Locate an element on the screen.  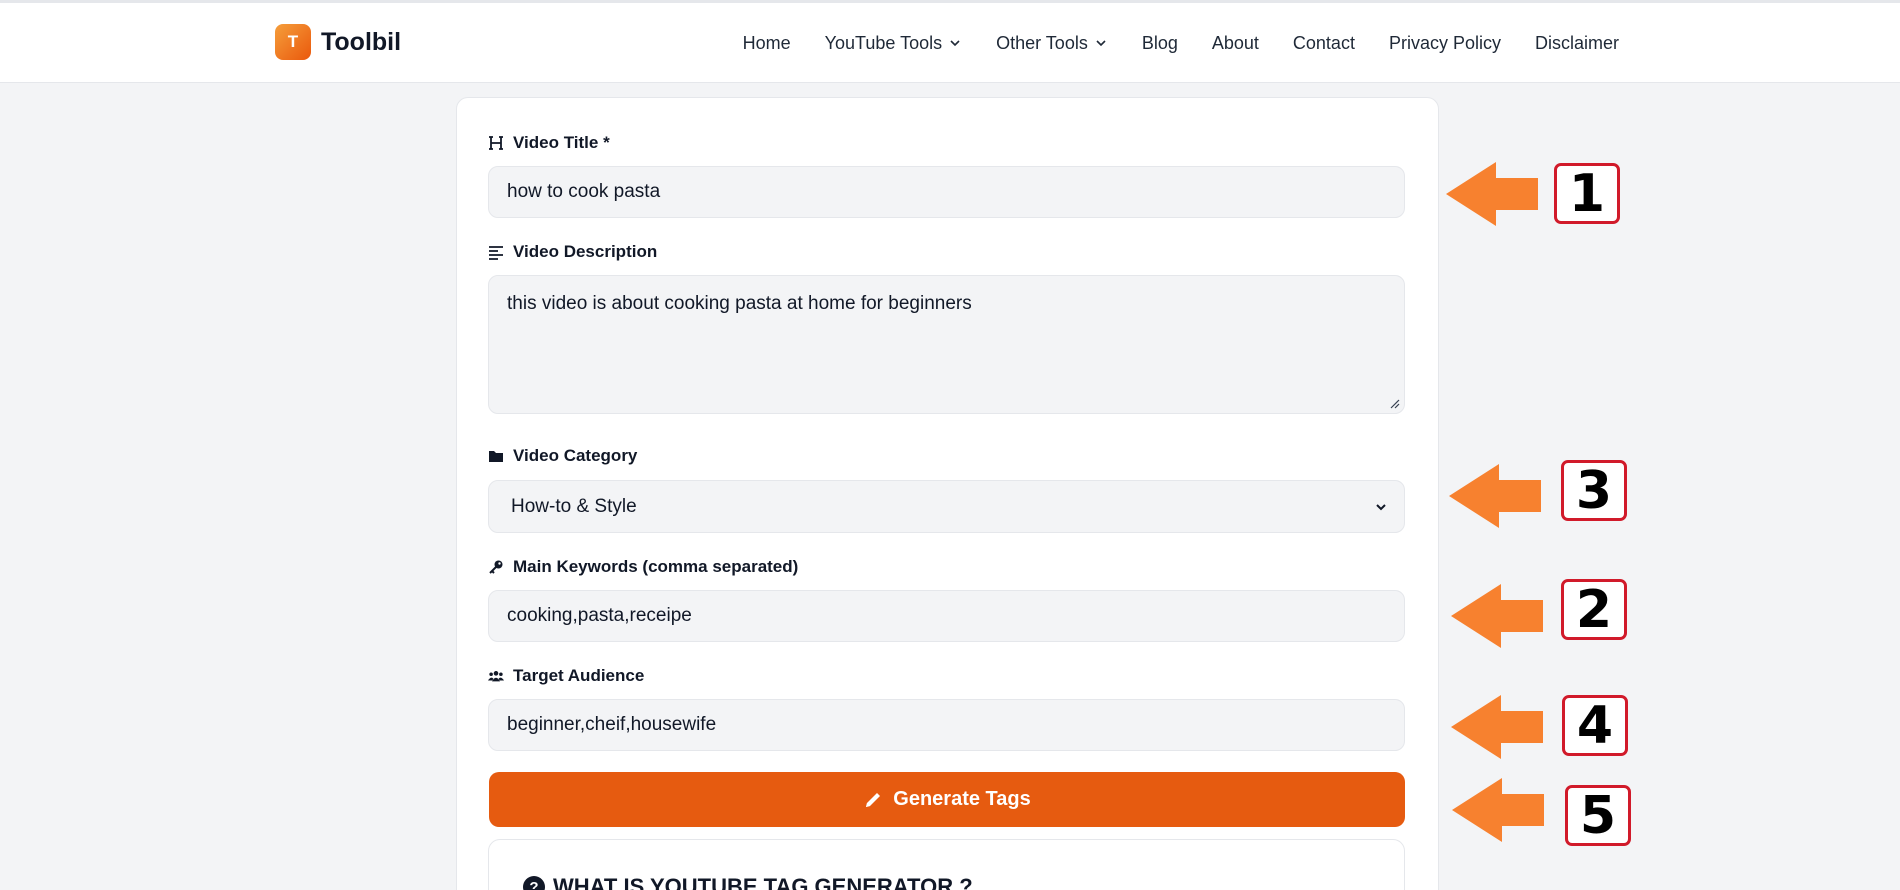
nav-disclaimer: Disclaimer is located at coordinates (1577, 43).